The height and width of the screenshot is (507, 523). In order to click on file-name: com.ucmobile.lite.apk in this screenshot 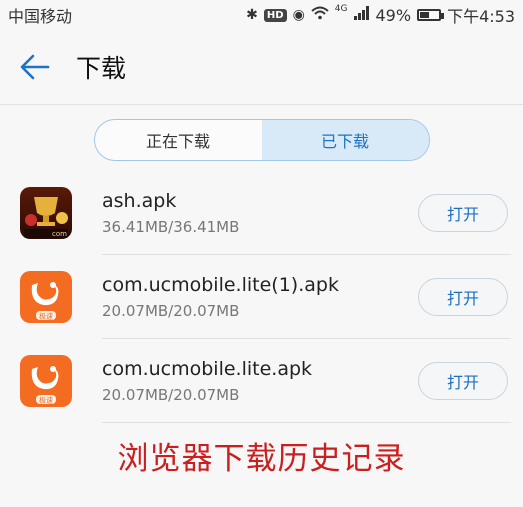, I will do `click(207, 369)`.